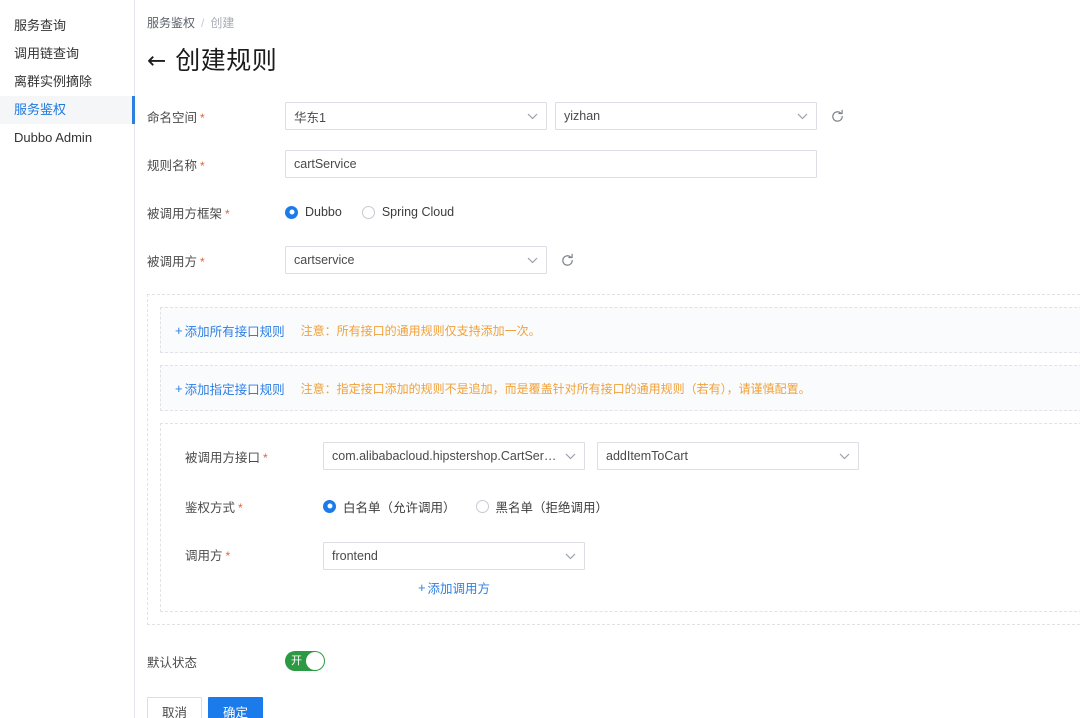 Image resolution: width=1080 pixels, height=718 pixels. Describe the element at coordinates (607, 682) in the screenshot. I see `form-footer: 默认状态 开 取消 确定` at that location.